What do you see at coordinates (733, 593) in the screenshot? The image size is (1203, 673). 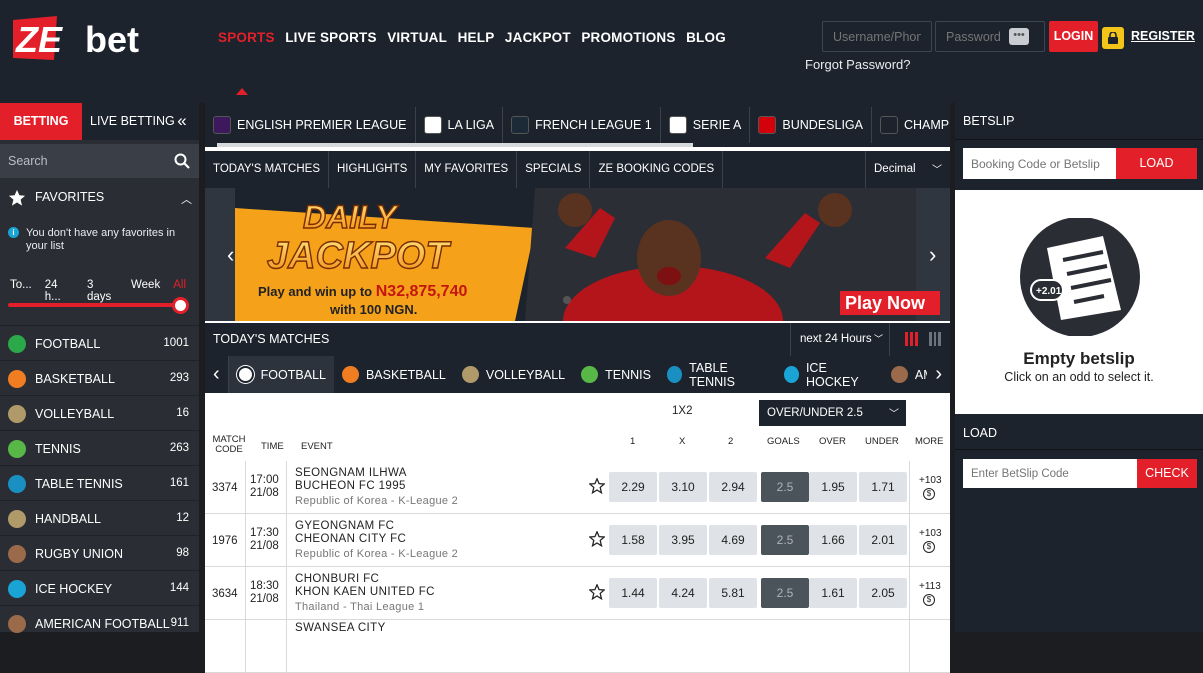 I see `odd-button-o2: 5.81` at bounding box center [733, 593].